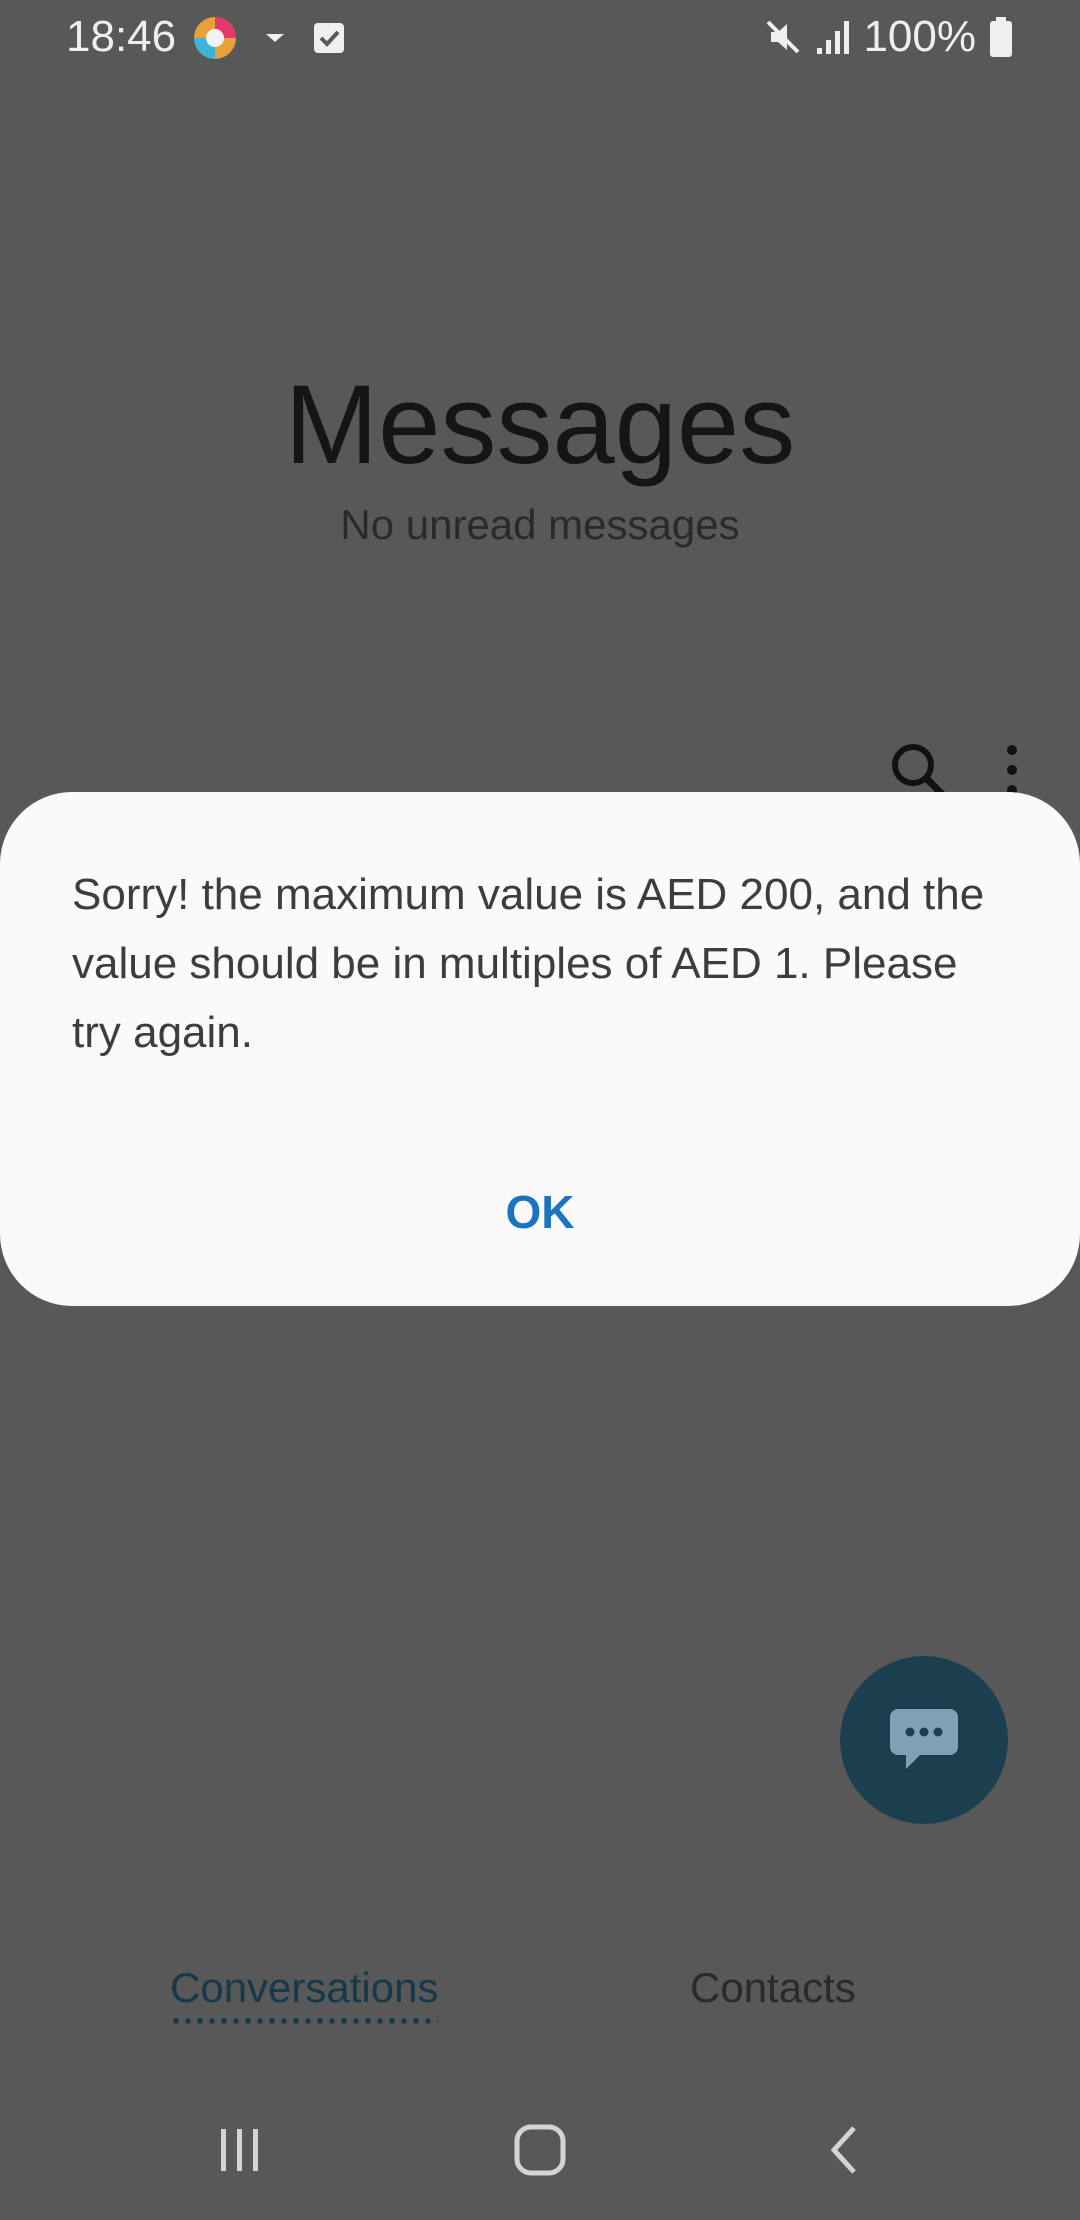 The height and width of the screenshot is (2220, 1080). Describe the element at coordinates (540, 524) in the screenshot. I see `page-subtitle: No unread messages` at that location.